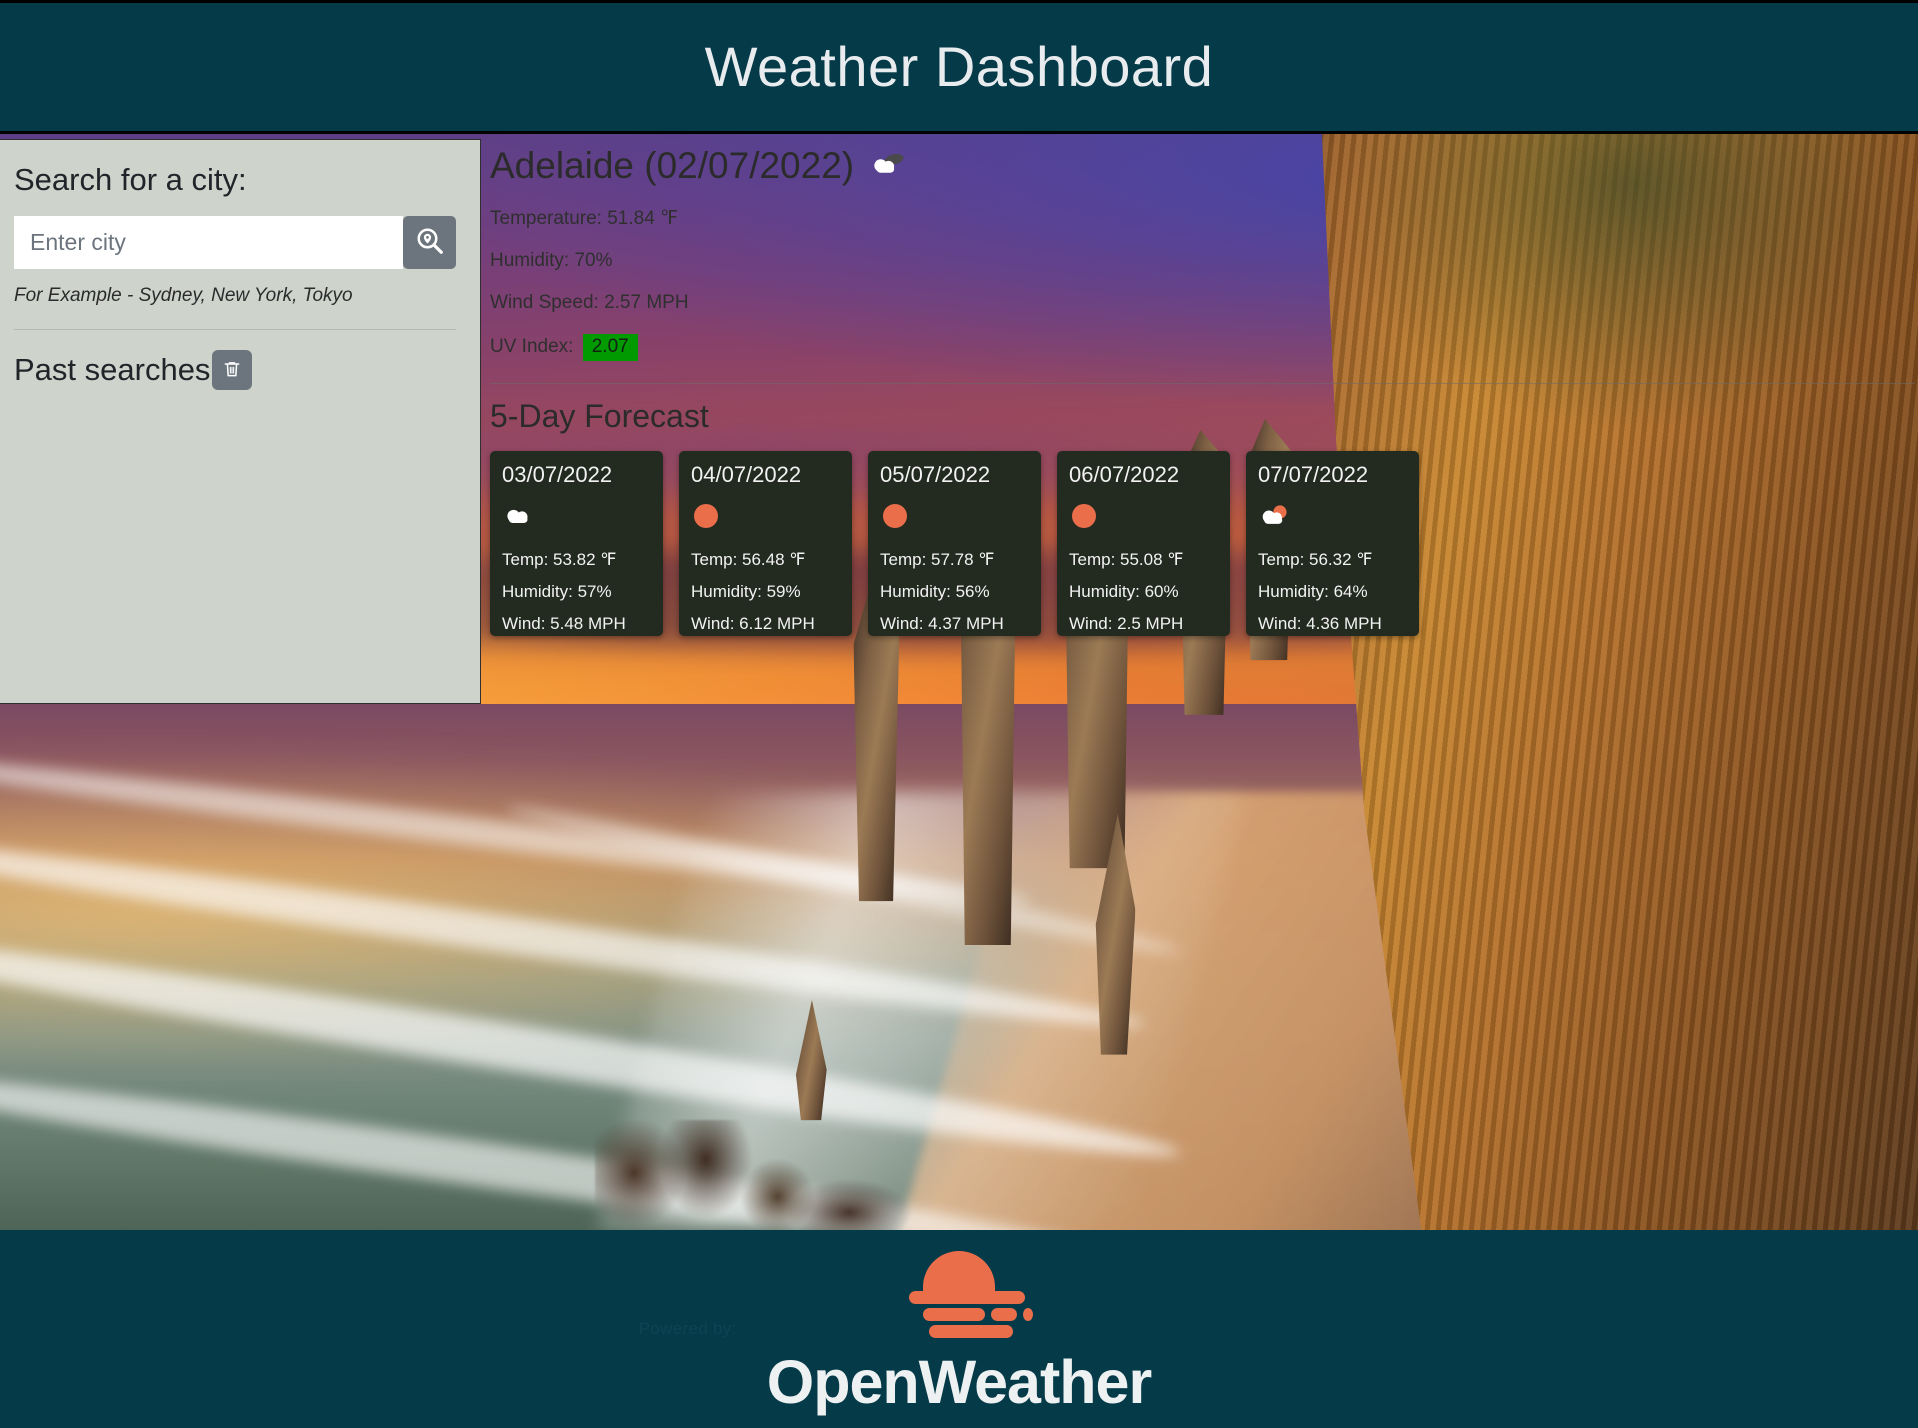 Image resolution: width=1918 pixels, height=1428 pixels. What do you see at coordinates (687, 1328) in the screenshot?
I see `powered-by-label: Powered by:` at bounding box center [687, 1328].